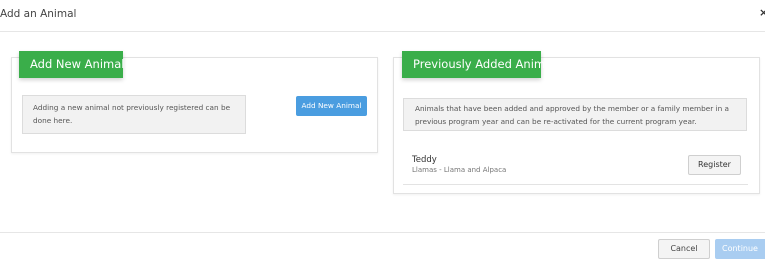 The height and width of the screenshot is (259, 765). What do you see at coordinates (740, 249) in the screenshot?
I see `continue-button: Continue` at bounding box center [740, 249].